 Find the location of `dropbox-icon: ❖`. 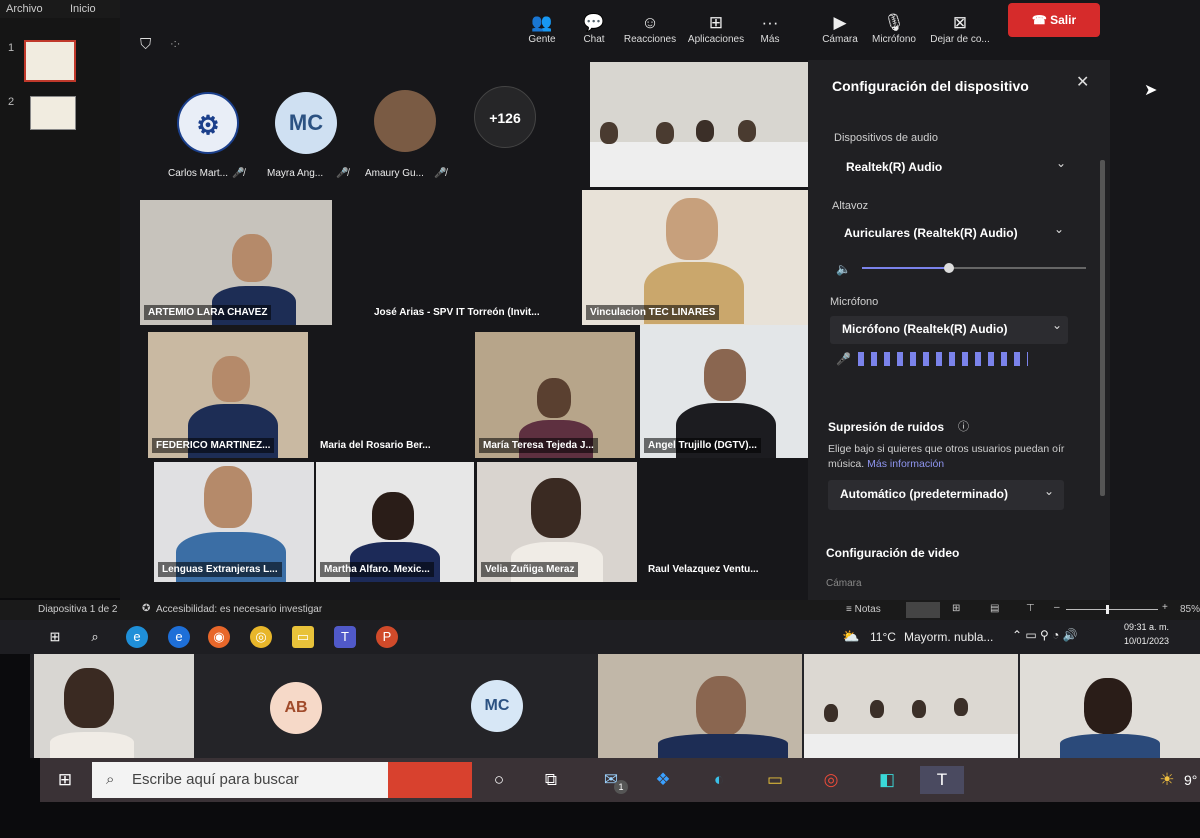

dropbox-icon: ❖ is located at coordinates (663, 780).